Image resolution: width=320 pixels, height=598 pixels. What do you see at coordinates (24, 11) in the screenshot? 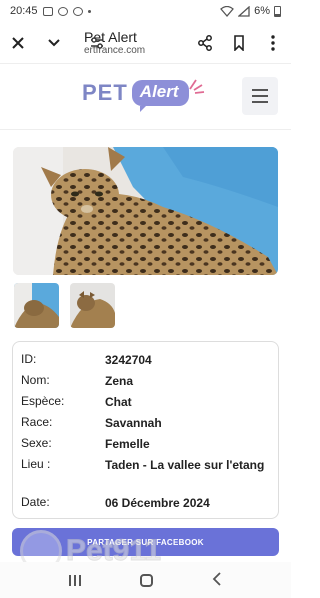
I see `status-time: 20:45` at bounding box center [24, 11].